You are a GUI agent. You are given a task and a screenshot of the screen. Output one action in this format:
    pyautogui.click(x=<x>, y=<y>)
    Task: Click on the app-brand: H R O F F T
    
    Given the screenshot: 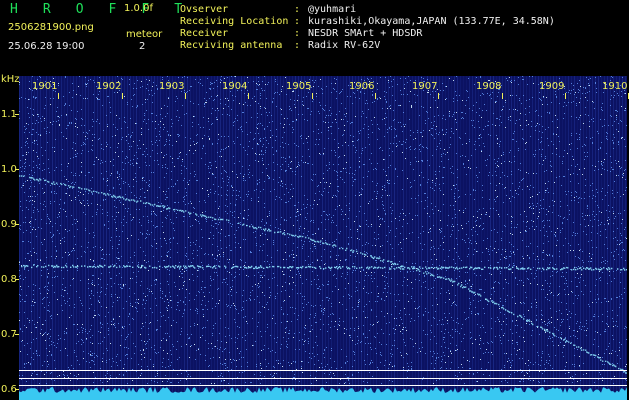 What is the action you would take?
    pyautogui.click(x=100, y=9)
    